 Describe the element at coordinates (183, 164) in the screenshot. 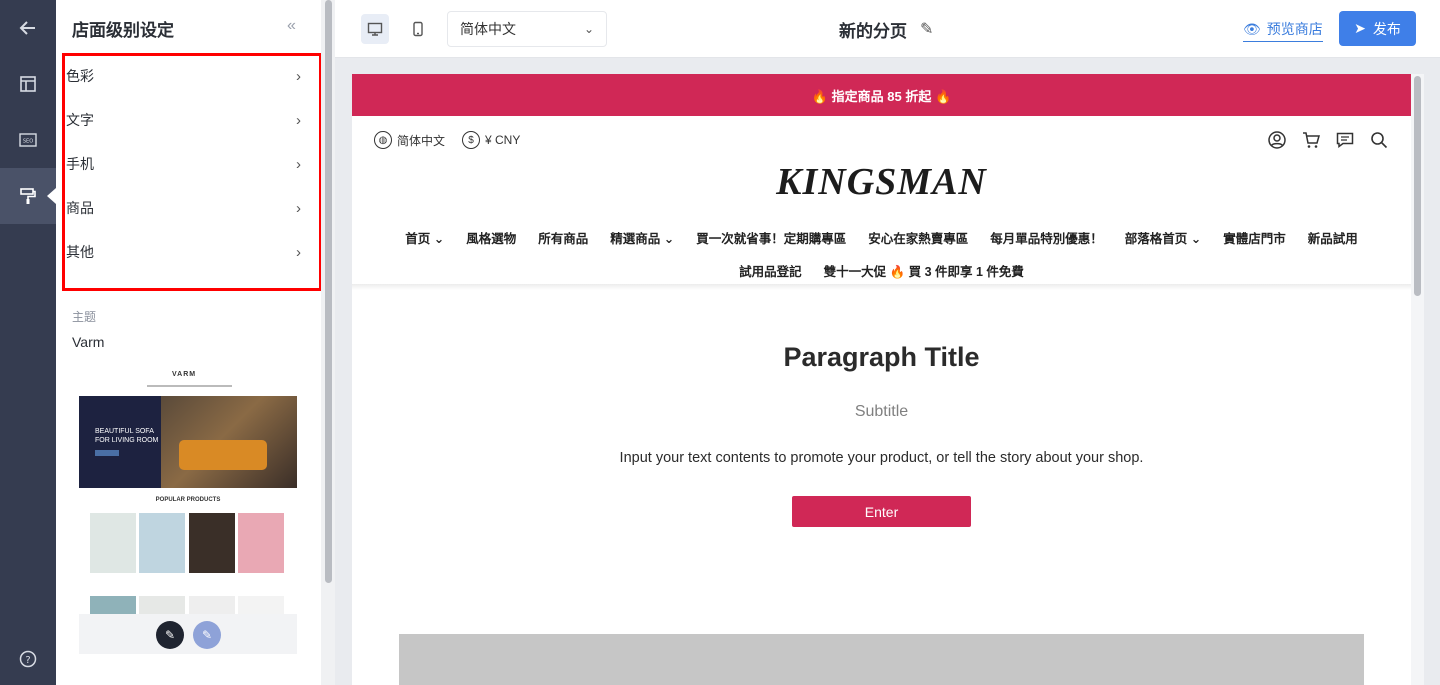

I see `menu-item-mobile: 手机 ›` at that location.